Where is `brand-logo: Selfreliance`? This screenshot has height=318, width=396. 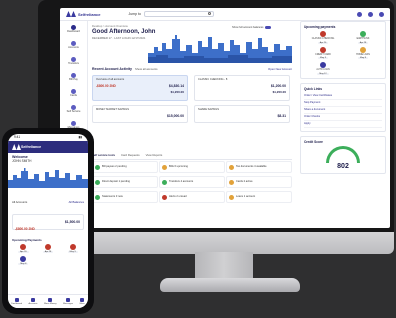
brand-logo: Selfreliance is located at coordinates (83, 14).